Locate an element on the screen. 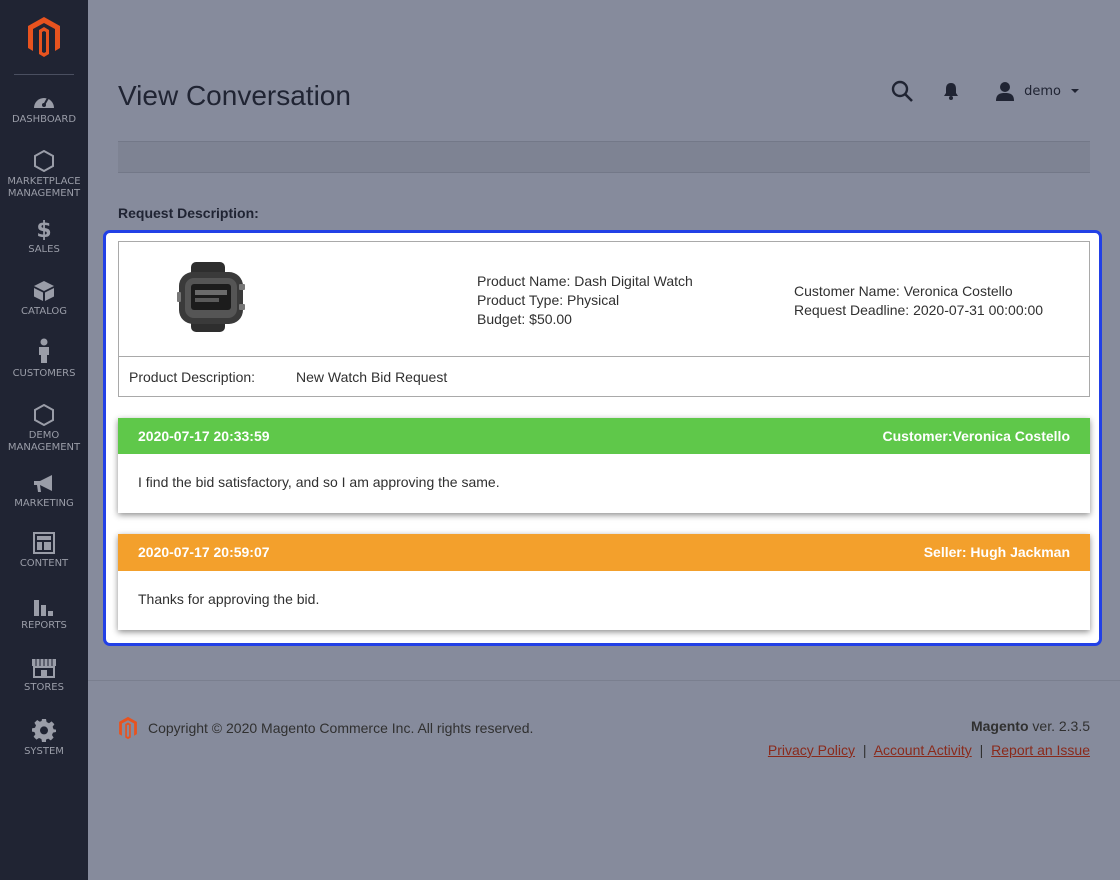 The image size is (1120, 880). watch-image-icon is located at coordinates (211, 297).